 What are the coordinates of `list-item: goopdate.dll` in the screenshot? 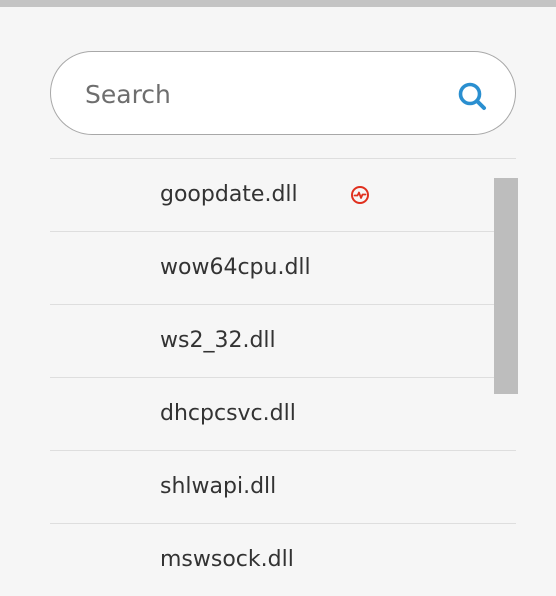 It's located at (283, 194).